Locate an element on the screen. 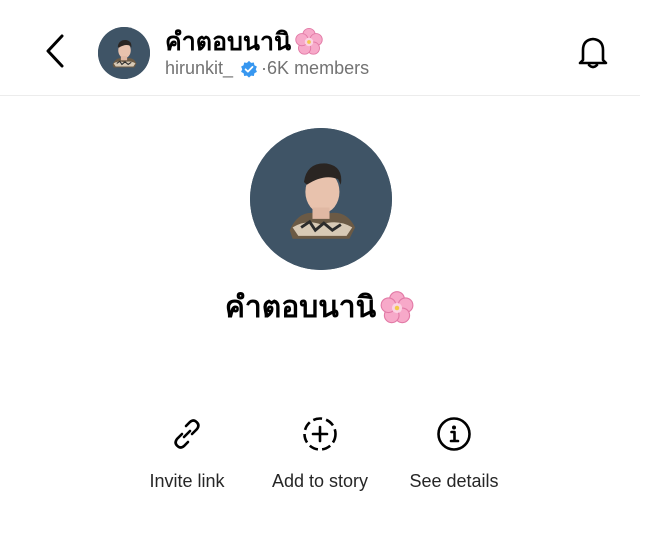 Image resolution: width=667 pixels, height=535 pixels. header-avatar is located at coordinates (124, 53).